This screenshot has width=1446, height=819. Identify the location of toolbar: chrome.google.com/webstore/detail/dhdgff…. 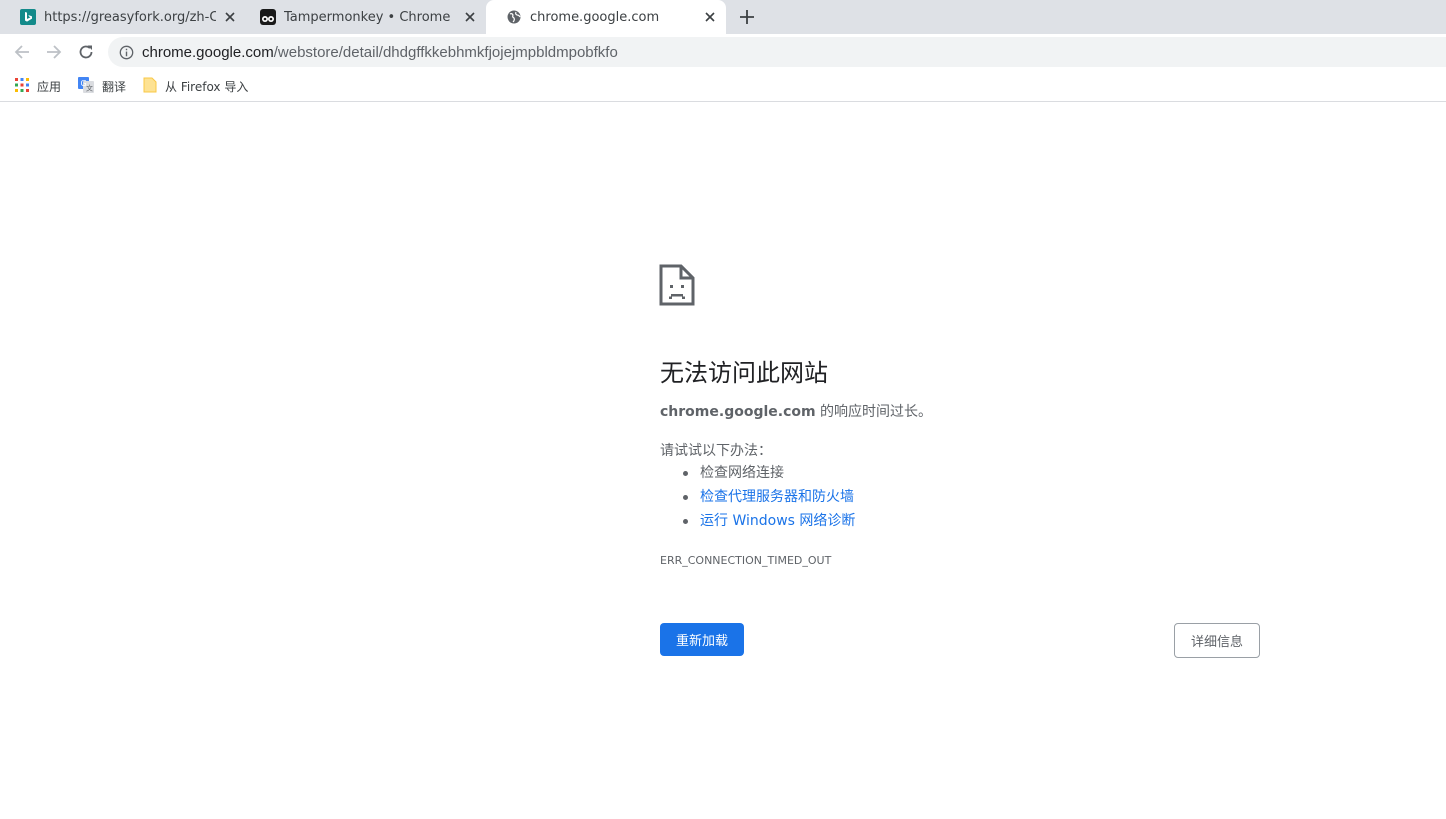
(723, 52).